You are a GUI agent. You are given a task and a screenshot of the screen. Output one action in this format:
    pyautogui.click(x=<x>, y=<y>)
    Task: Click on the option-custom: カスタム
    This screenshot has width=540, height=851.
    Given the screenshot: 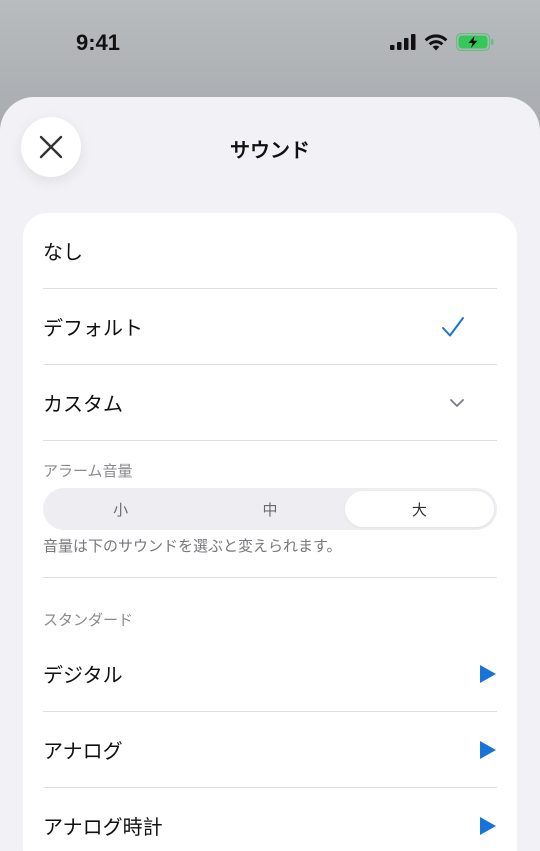 What is the action you would take?
    pyautogui.click(x=270, y=402)
    